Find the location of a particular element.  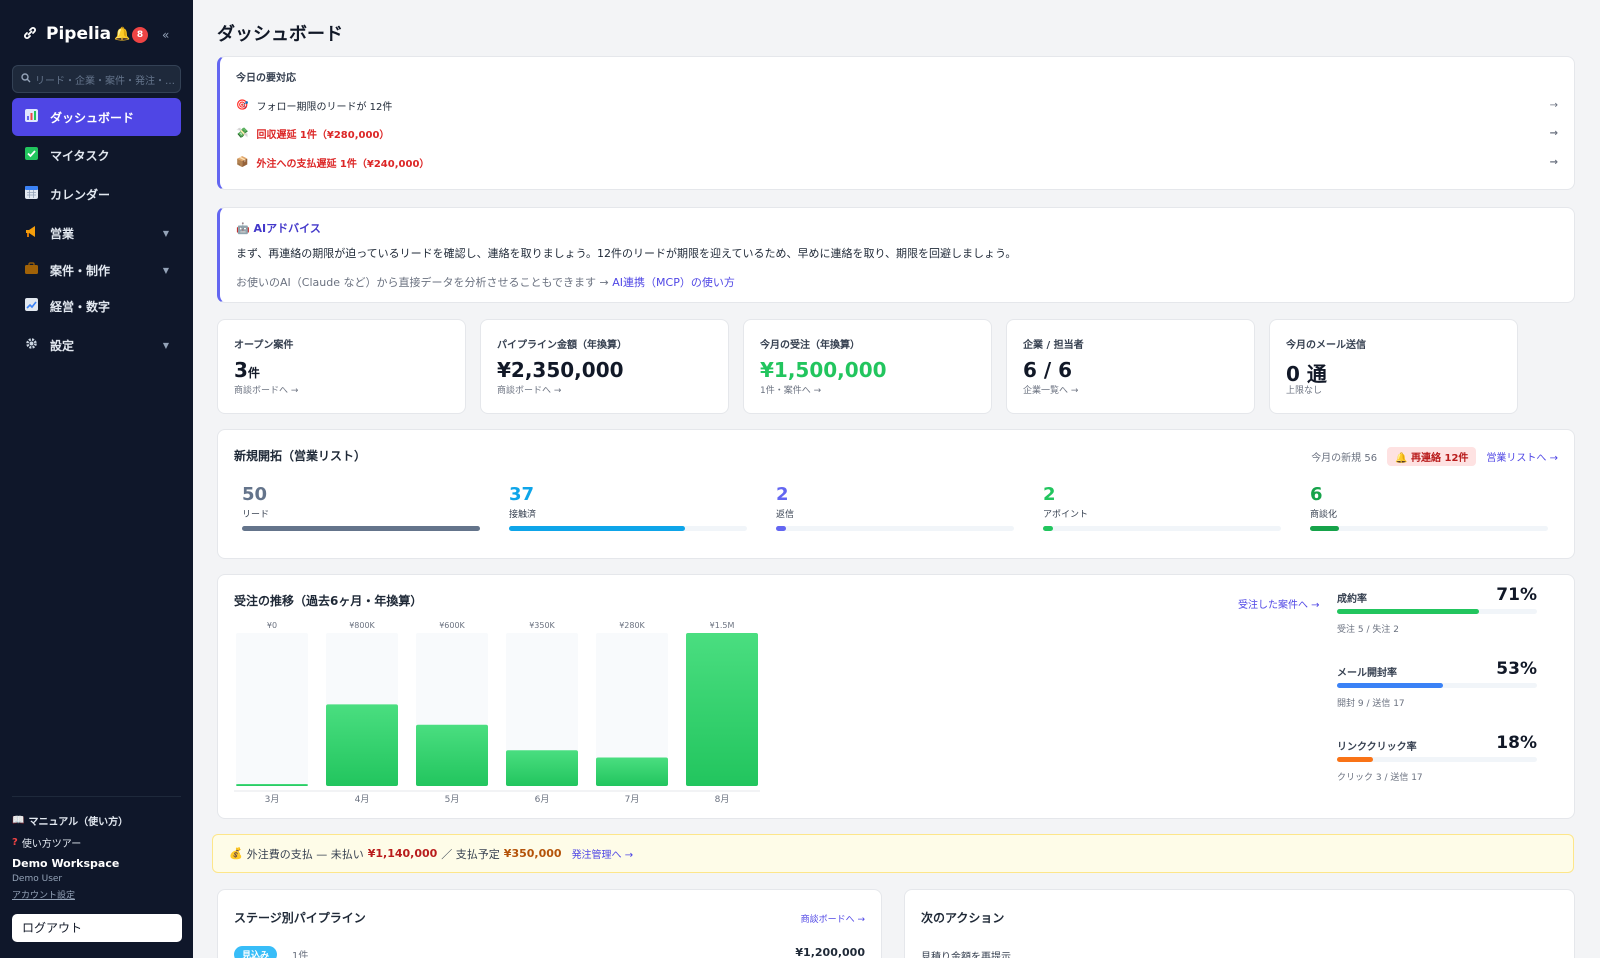

rate-label: リンククリック率 is located at coordinates (1377, 747).